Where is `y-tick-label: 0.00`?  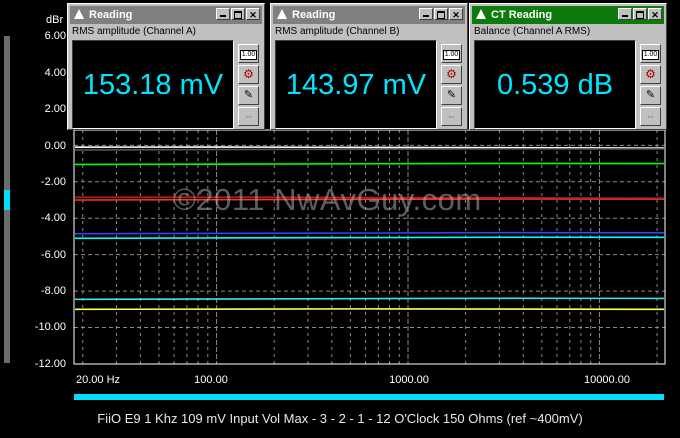
y-tick-label: 0.00 is located at coordinates (55, 146).